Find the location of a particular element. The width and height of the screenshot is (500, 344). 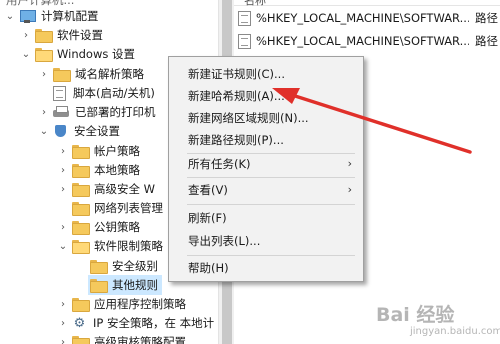

tree-item-app-control-policies: › 应用程序控制策略 is located at coordinates (121, 304).